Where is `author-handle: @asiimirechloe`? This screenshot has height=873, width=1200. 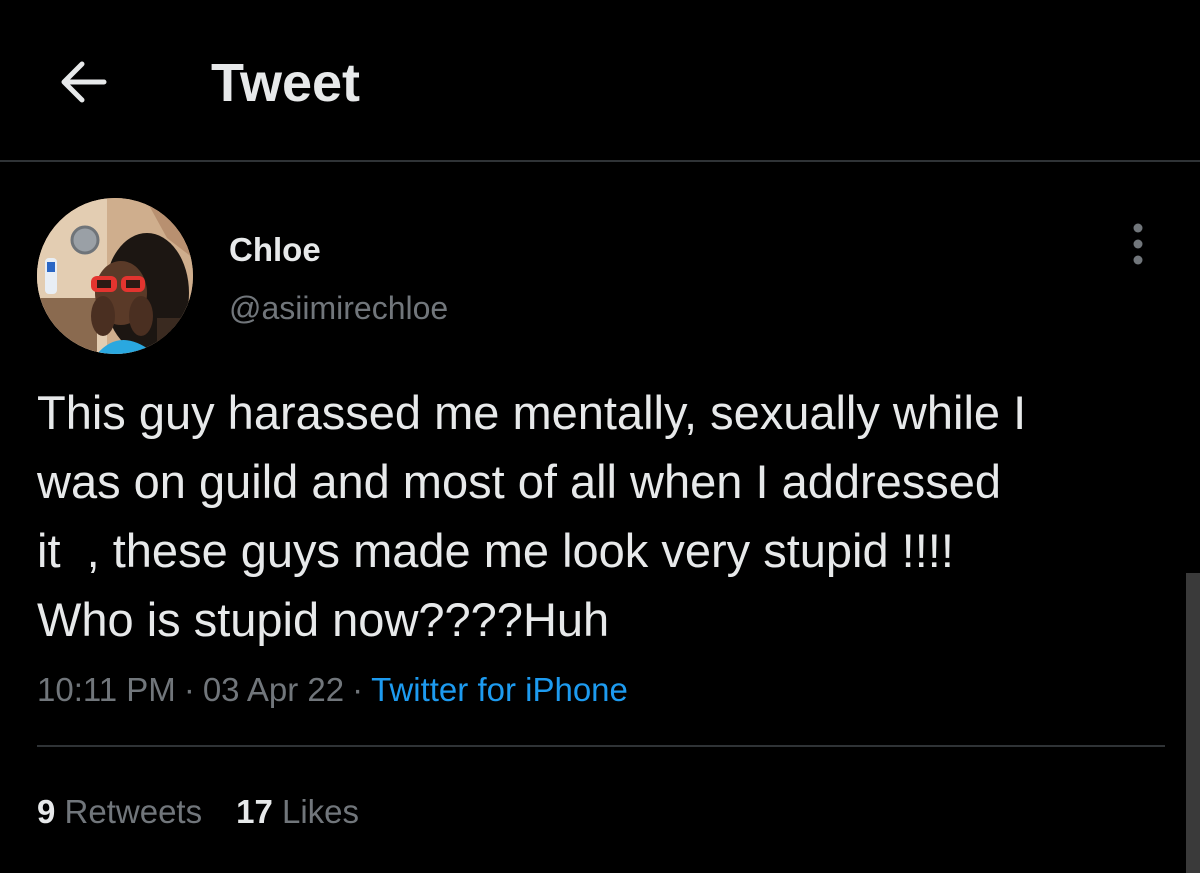 author-handle: @asiimirechloe is located at coordinates (338, 308).